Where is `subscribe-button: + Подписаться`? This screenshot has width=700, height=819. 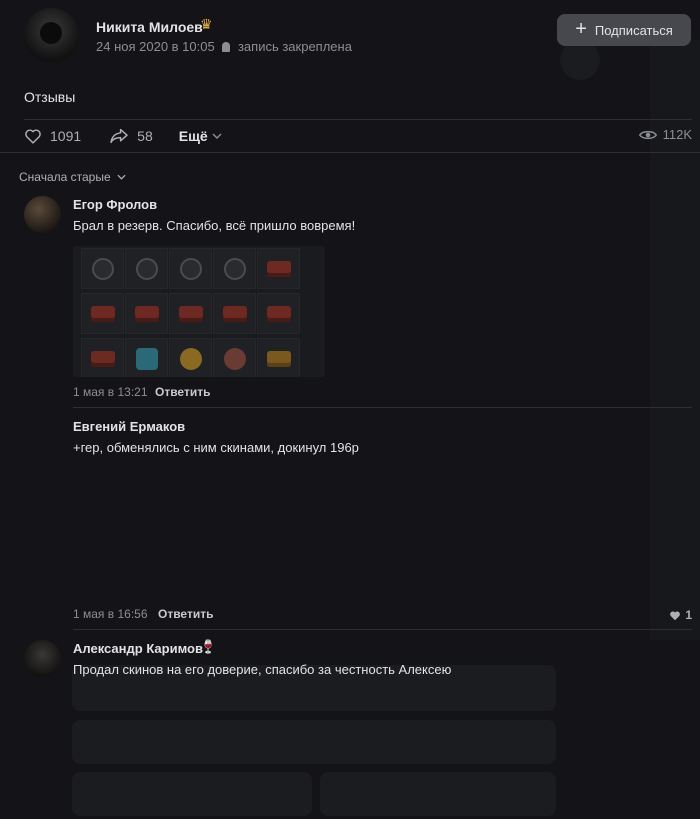
subscribe-button: + Подписаться is located at coordinates (624, 30).